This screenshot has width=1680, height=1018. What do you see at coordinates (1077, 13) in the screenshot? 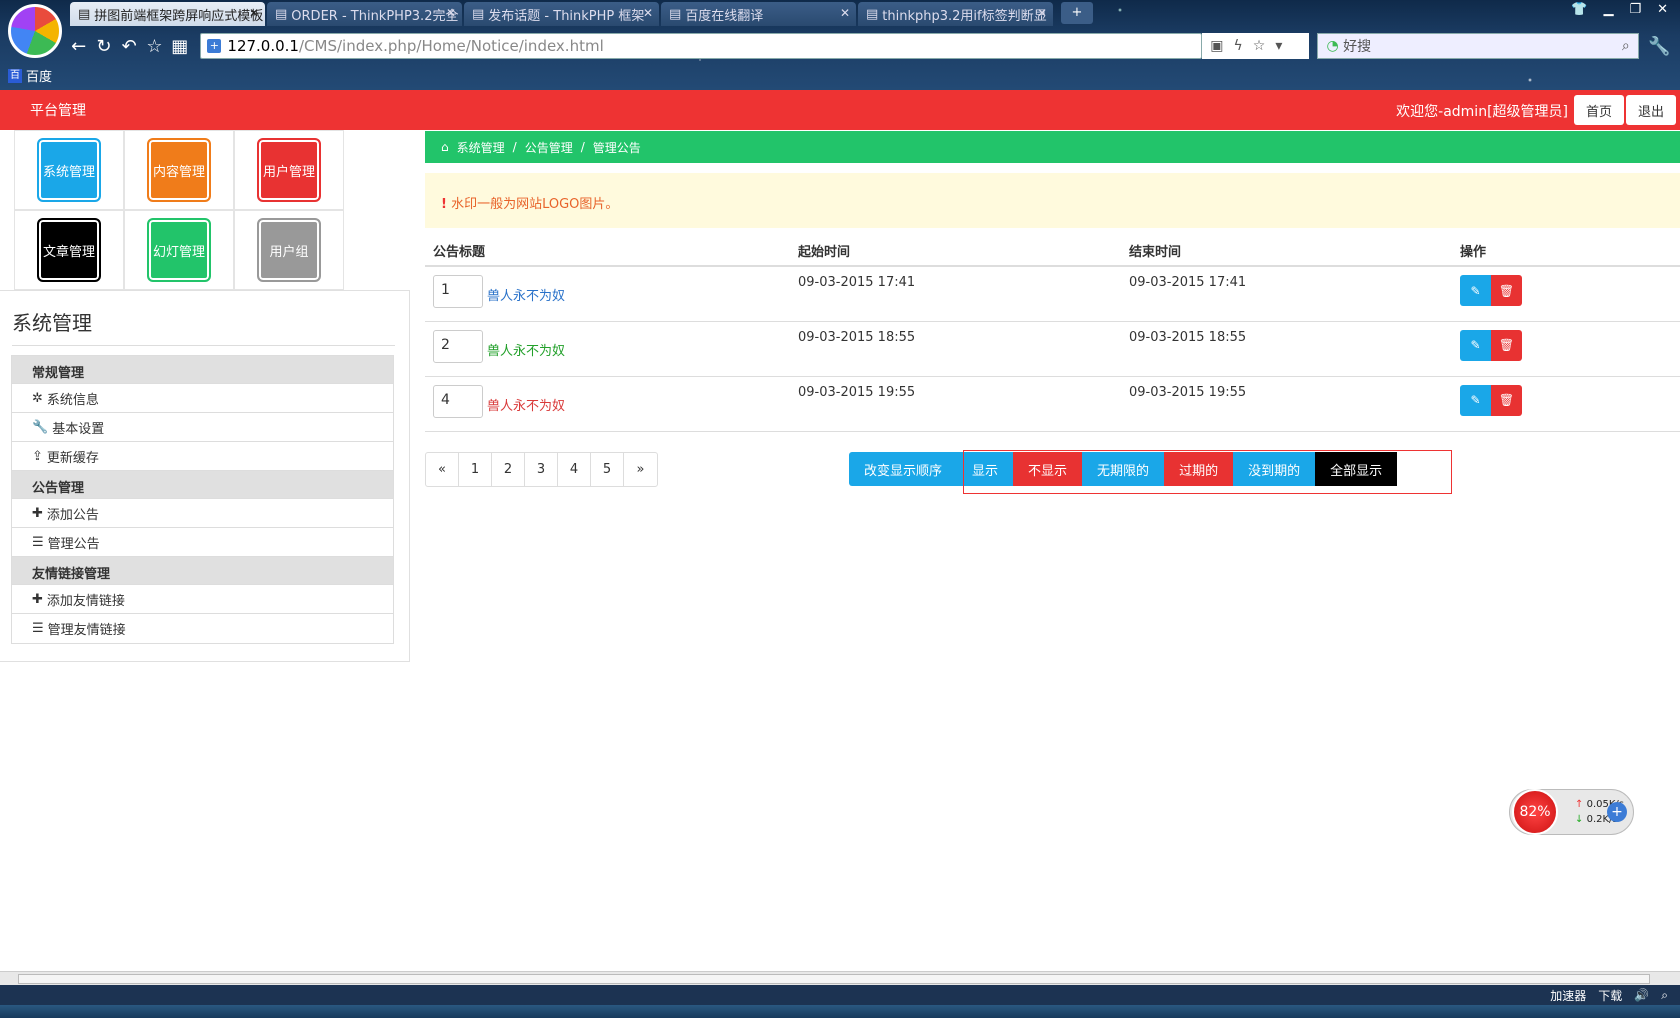
I see `new-tab-button: +` at bounding box center [1077, 13].